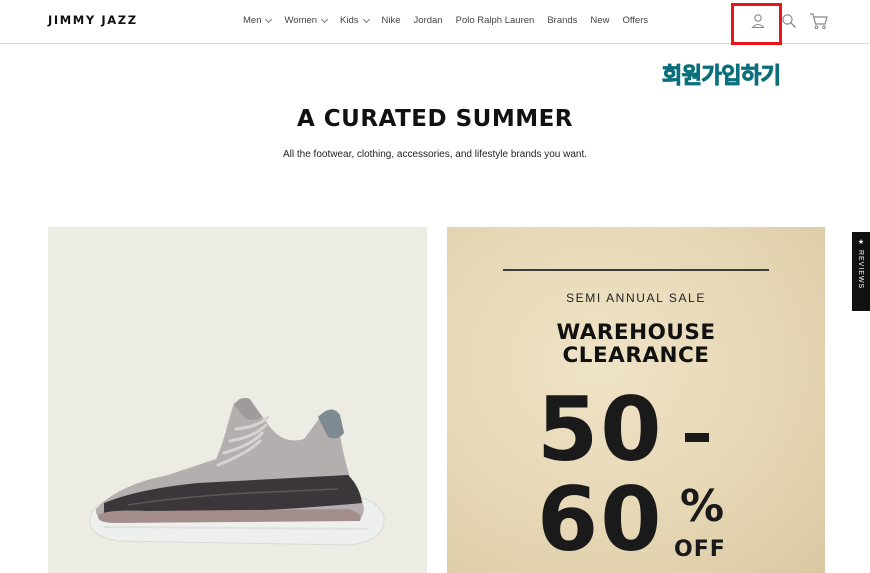  I want to click on nav-label: Polo Ralph Lauren, so click(495, 20).